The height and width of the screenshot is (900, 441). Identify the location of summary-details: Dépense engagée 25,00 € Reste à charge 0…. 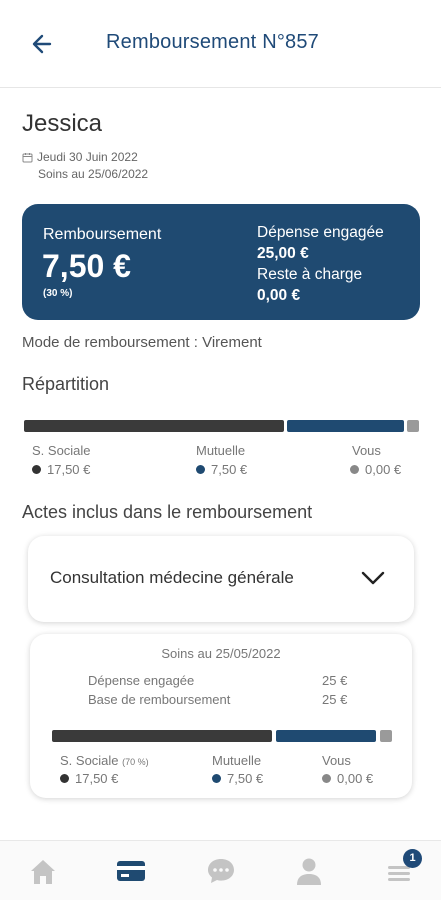
(320, 264).